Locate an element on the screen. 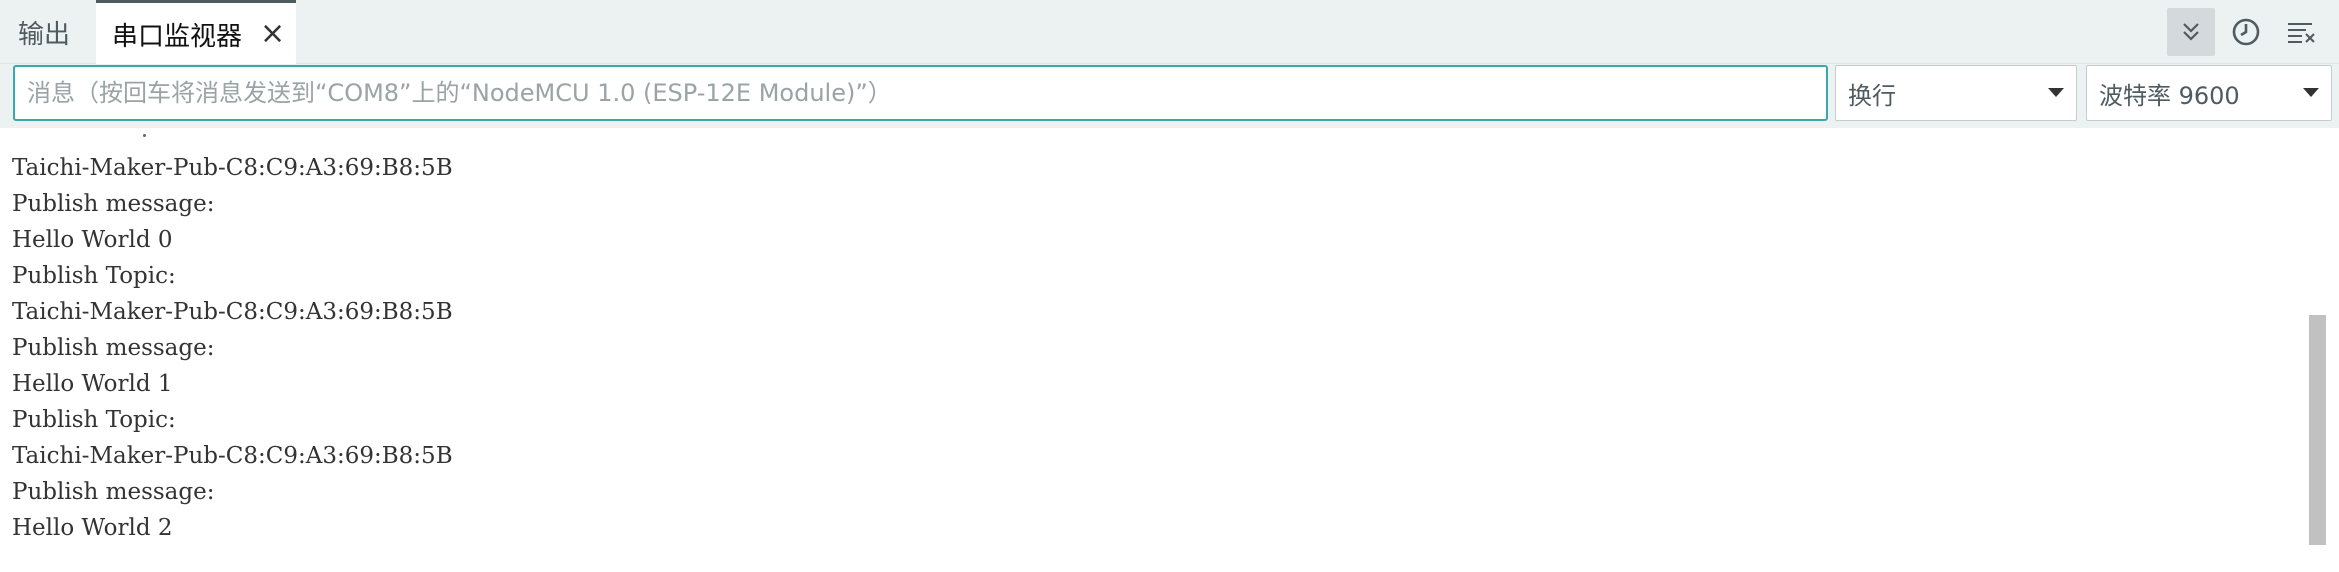  tab-serial-monitor: 串口监视器 × is located at coordinates (196, 32).